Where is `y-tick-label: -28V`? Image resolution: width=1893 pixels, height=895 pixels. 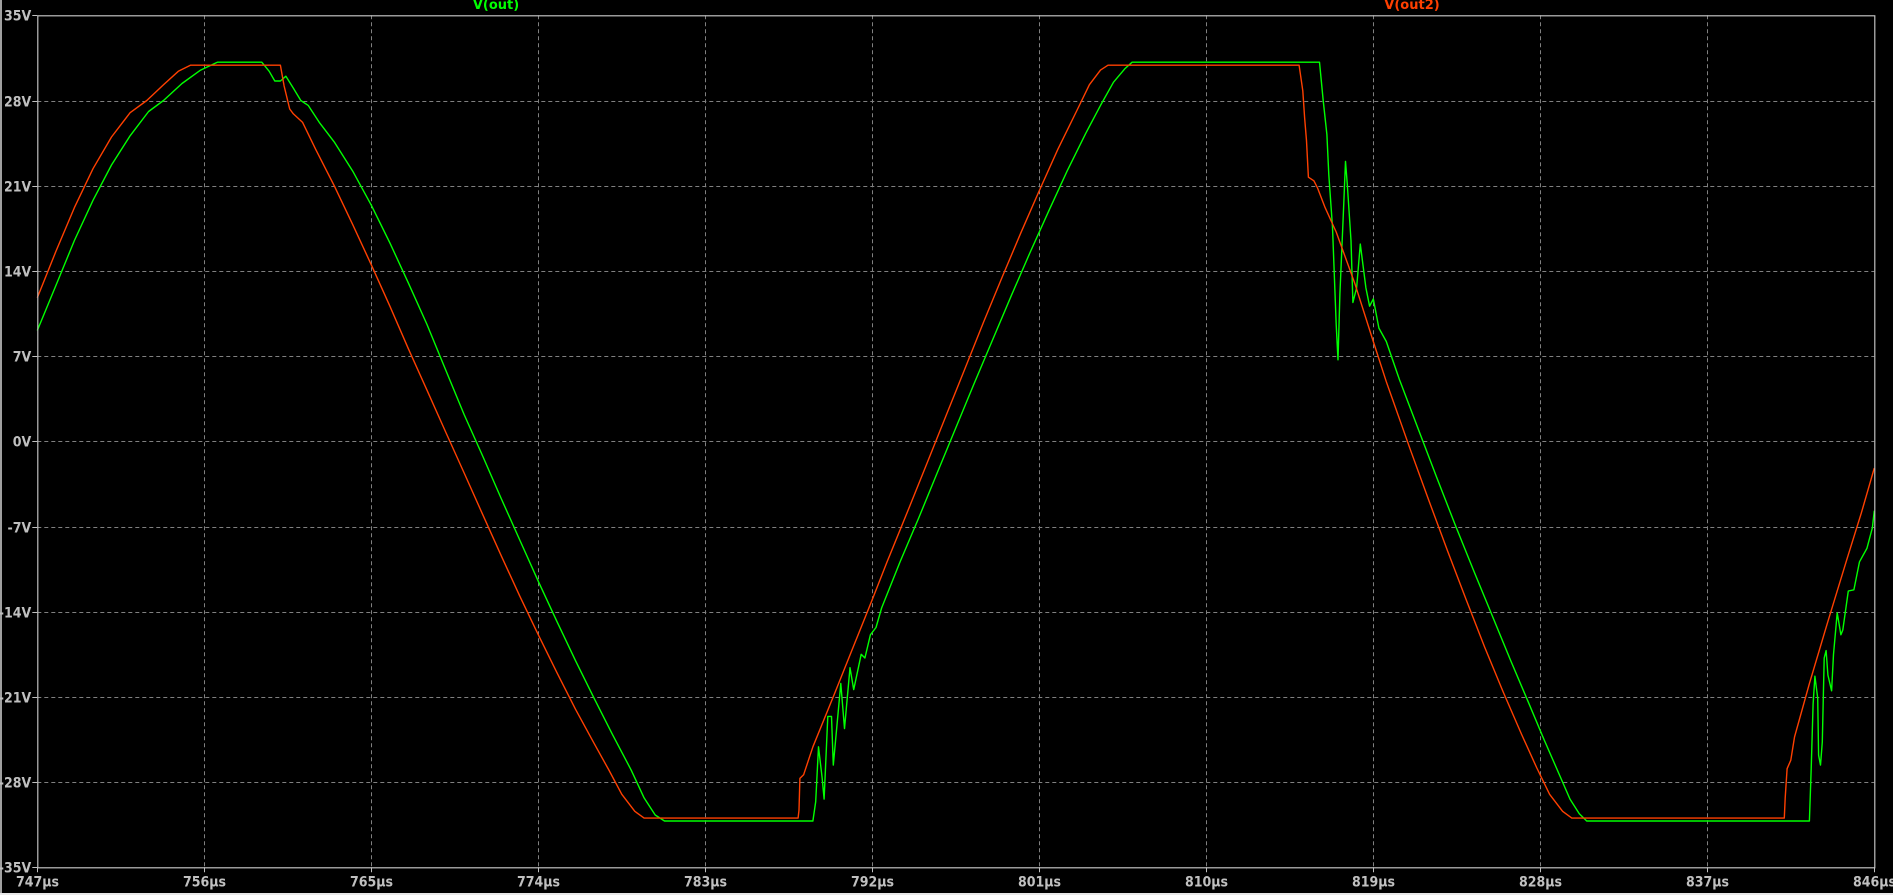
y-tick-label: -28V is located at coordinates (16, 784).